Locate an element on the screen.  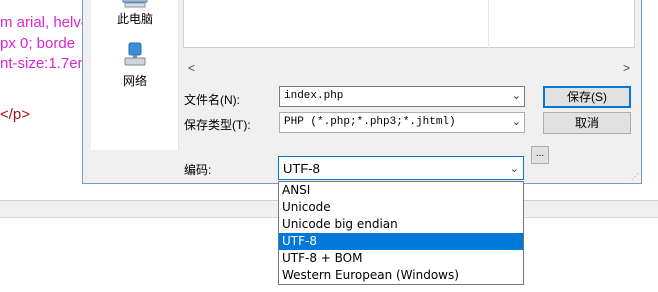
places-sidebar: 此电脑 网络 is located at coordinates (135, 75).